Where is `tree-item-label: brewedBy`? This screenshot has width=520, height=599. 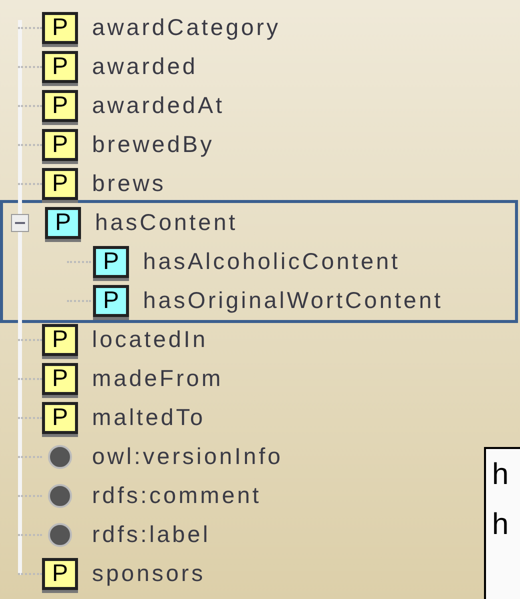 tree-item-label: brewedBy is located at coordinates (153, 144).